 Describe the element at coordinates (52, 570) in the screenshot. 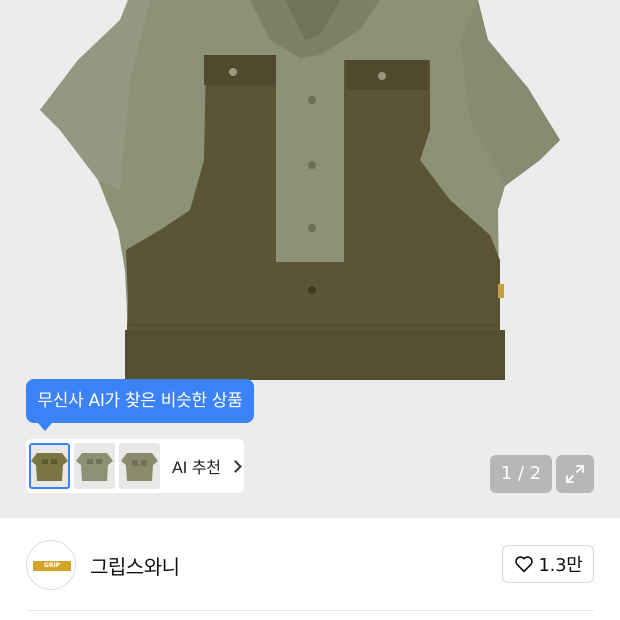

I see `logo-text: GRIP SWANY` at that location.